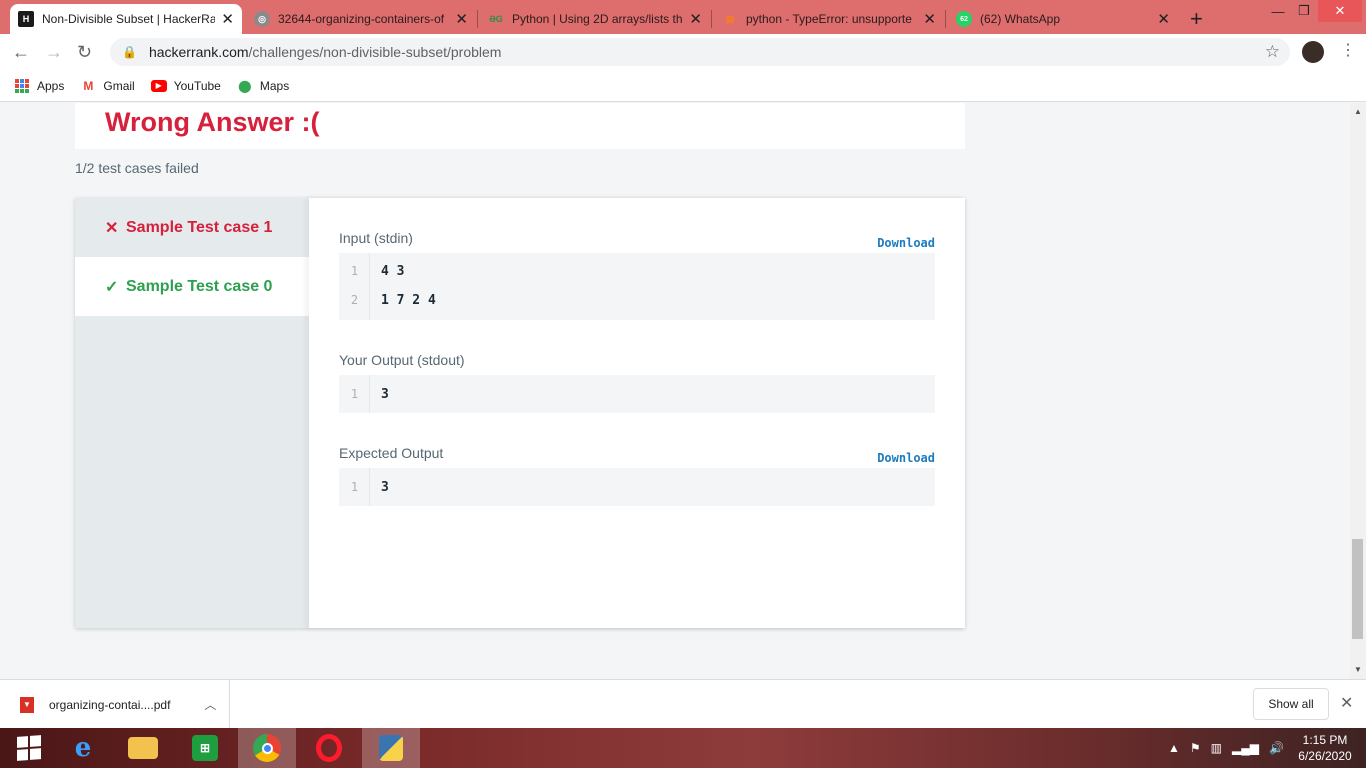 This screenshot has height=768, width=1366. Describe the element at coordinates (402, 360) in the screenshot. I see `output-label: Your Output (stdout)` at that location.